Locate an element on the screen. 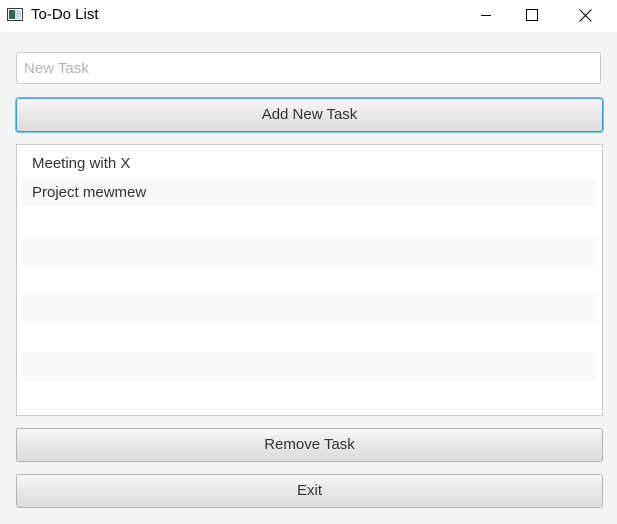  add-new-task-button: Add New Task is located at coordinates (309, 115).